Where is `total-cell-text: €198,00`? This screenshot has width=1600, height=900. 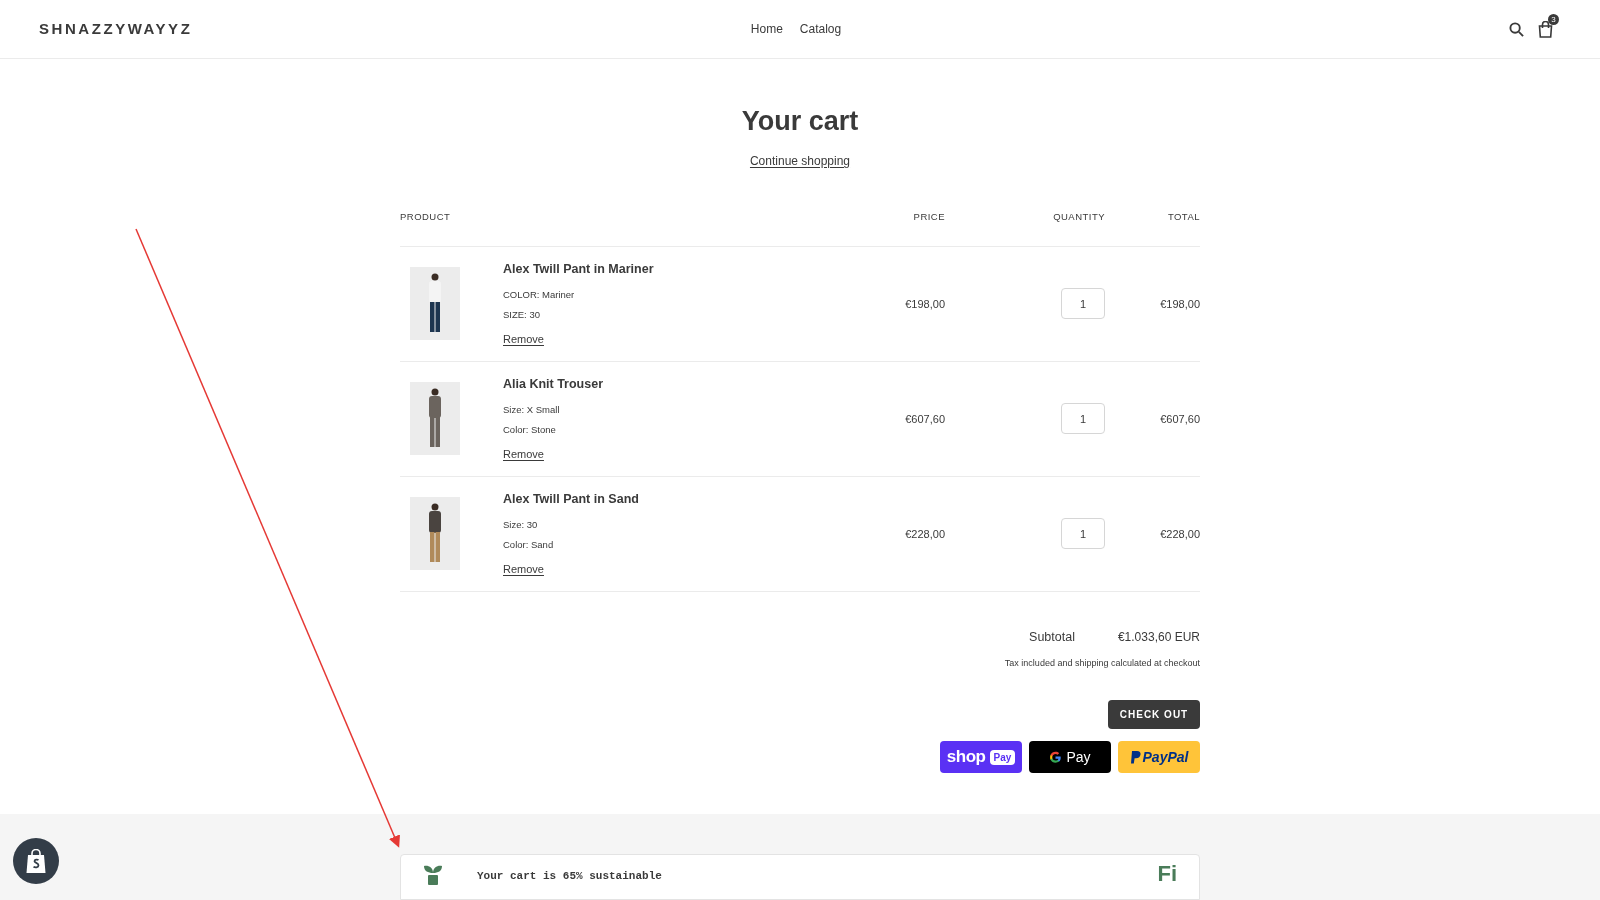
total-cell-text: €198,00 is located at coordinates (1179, 304).